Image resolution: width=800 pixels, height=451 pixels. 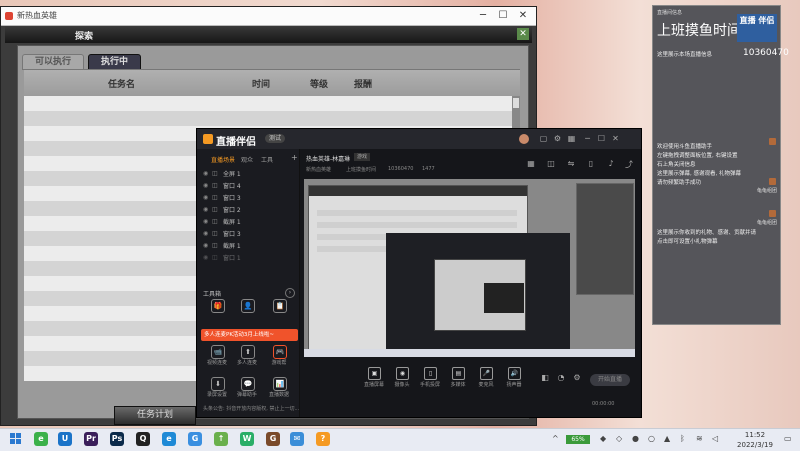 I want to click on tool-danmaku: 💬 弹幕助手, so click(x=247, y=388).